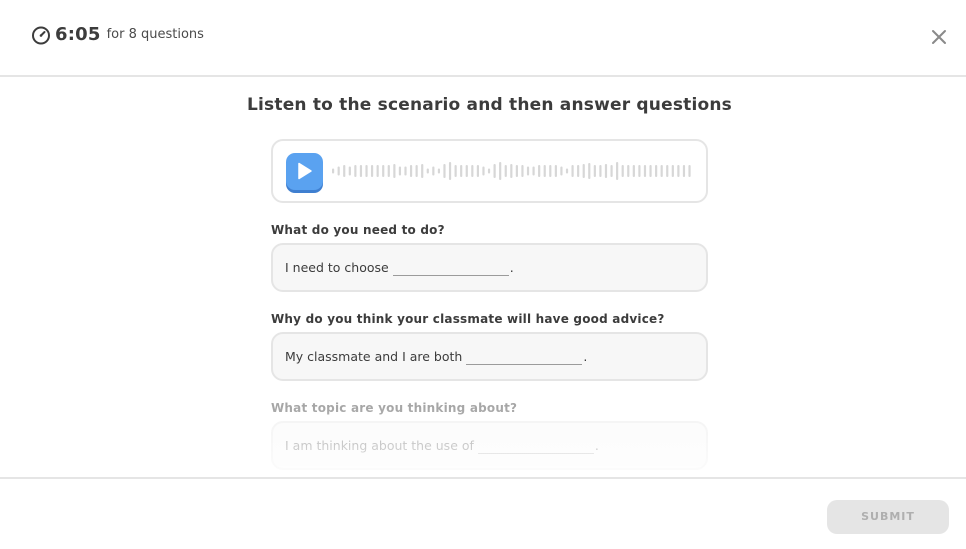  I want to click on answer-2-input, so click(524, 356).